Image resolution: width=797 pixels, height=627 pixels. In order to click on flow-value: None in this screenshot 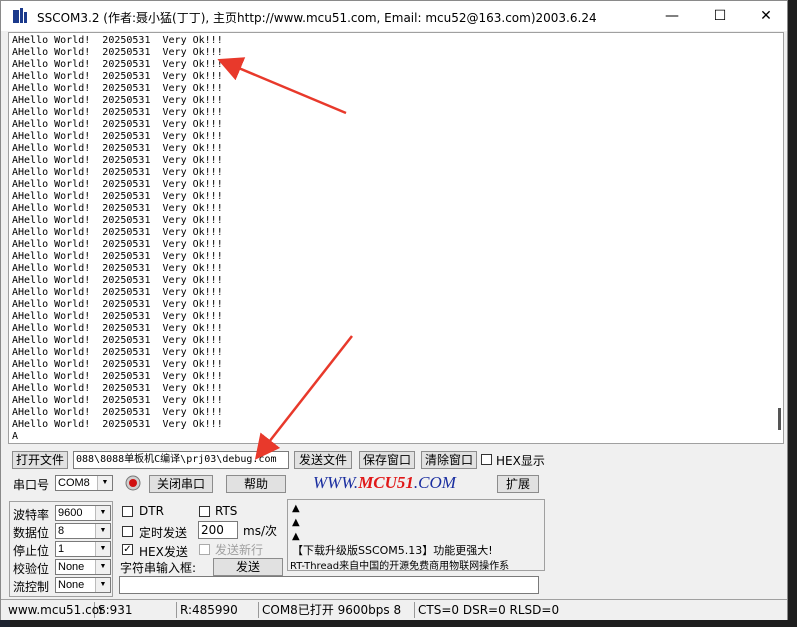, I will do `click(71, 585)`.